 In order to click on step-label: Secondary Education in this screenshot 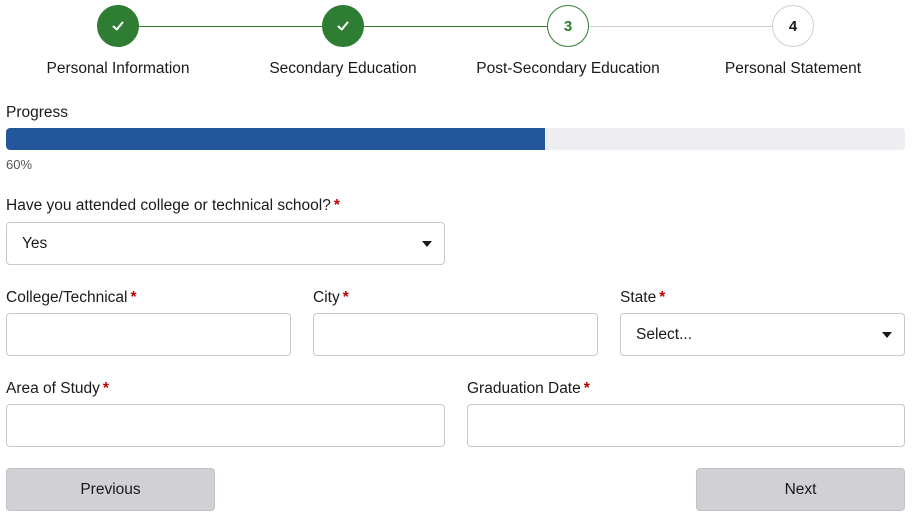, I will do `click(343, 68)`.